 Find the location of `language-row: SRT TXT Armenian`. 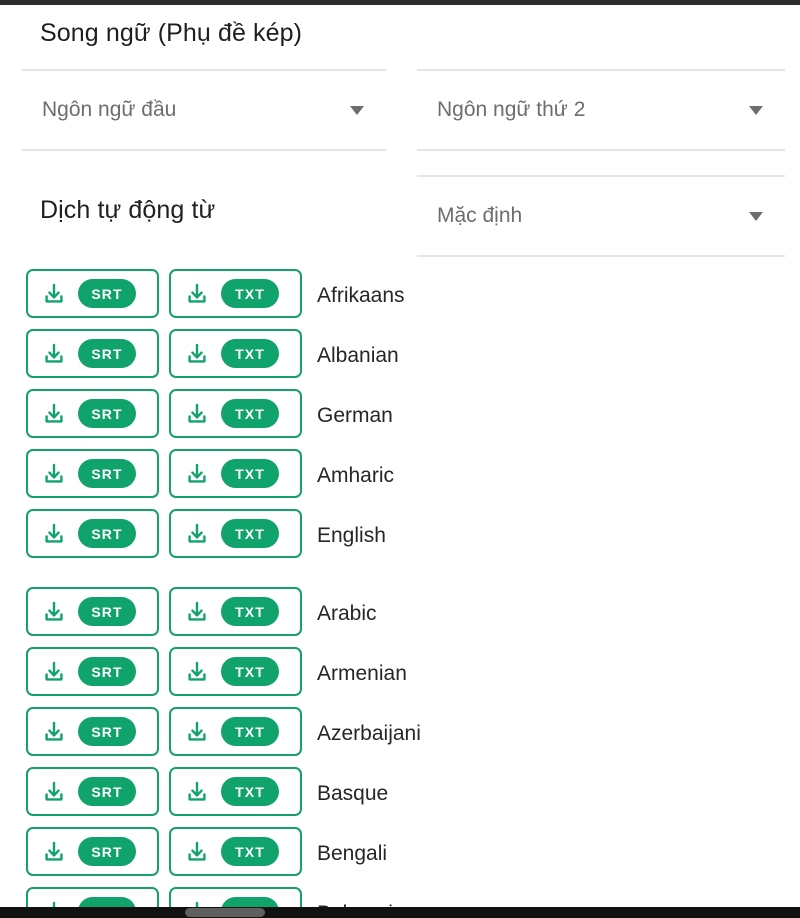

language-row: SRT TXT Armenian is located at coordinates (400, 674).